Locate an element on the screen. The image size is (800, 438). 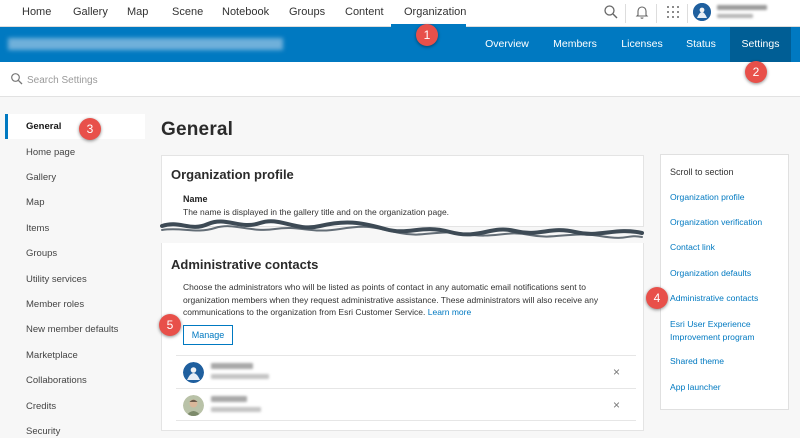
tab-status: Status is located at coordinates (701, 44).